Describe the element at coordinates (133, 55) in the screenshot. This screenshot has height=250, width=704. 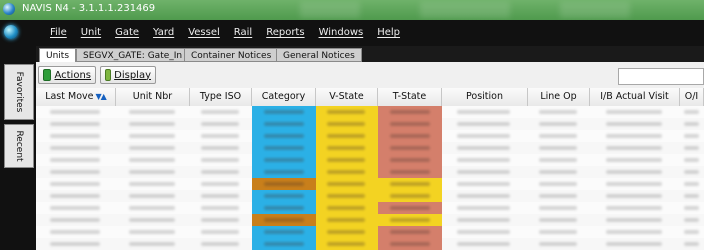
I see `tab-segvx-gate: SEGVX_GATE: Gate_In` at that location.